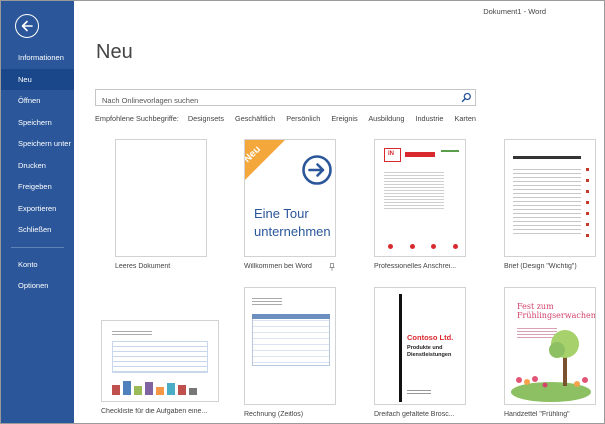 Image resolution: width=605 pixels, height=424 pixels. I want to click on sidebar-item-informationen: Informationen, so click(37, 58).